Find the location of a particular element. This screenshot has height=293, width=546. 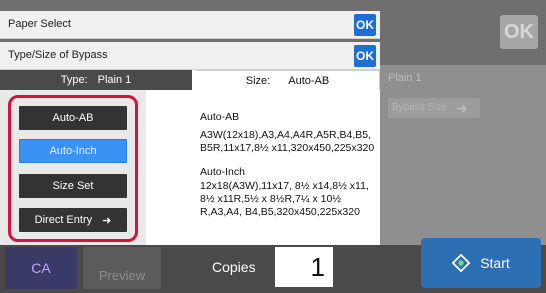

auto-inch-label: Auto-Inch is located at coordinates (73, 151).